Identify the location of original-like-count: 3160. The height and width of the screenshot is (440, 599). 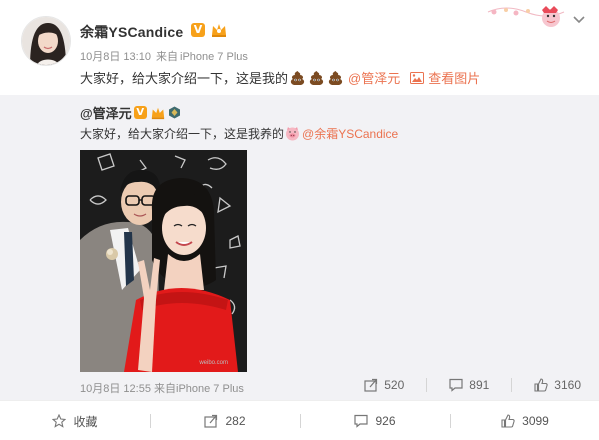
(567, 385).